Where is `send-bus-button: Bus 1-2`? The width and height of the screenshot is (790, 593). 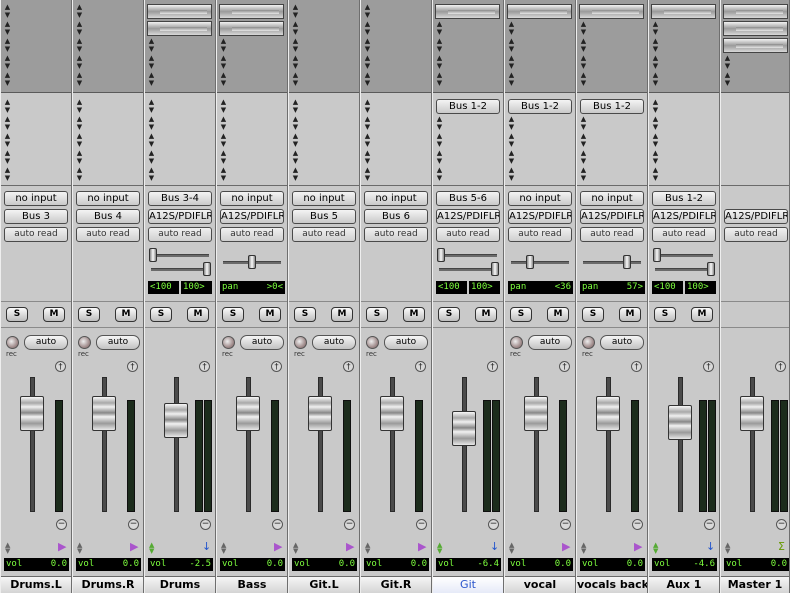
send-bus-button: Bus 1-2 is located at coordinates (468, 106).